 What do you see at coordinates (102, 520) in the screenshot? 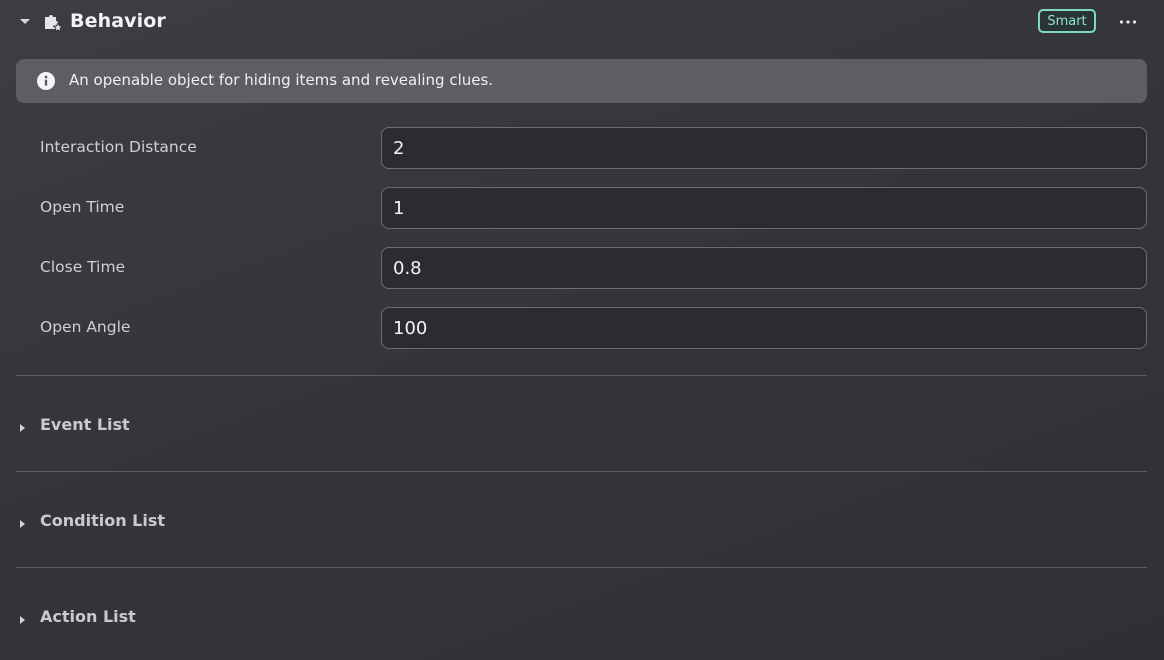
I see `section-label: Condition List` at bounding box center [102, 520].